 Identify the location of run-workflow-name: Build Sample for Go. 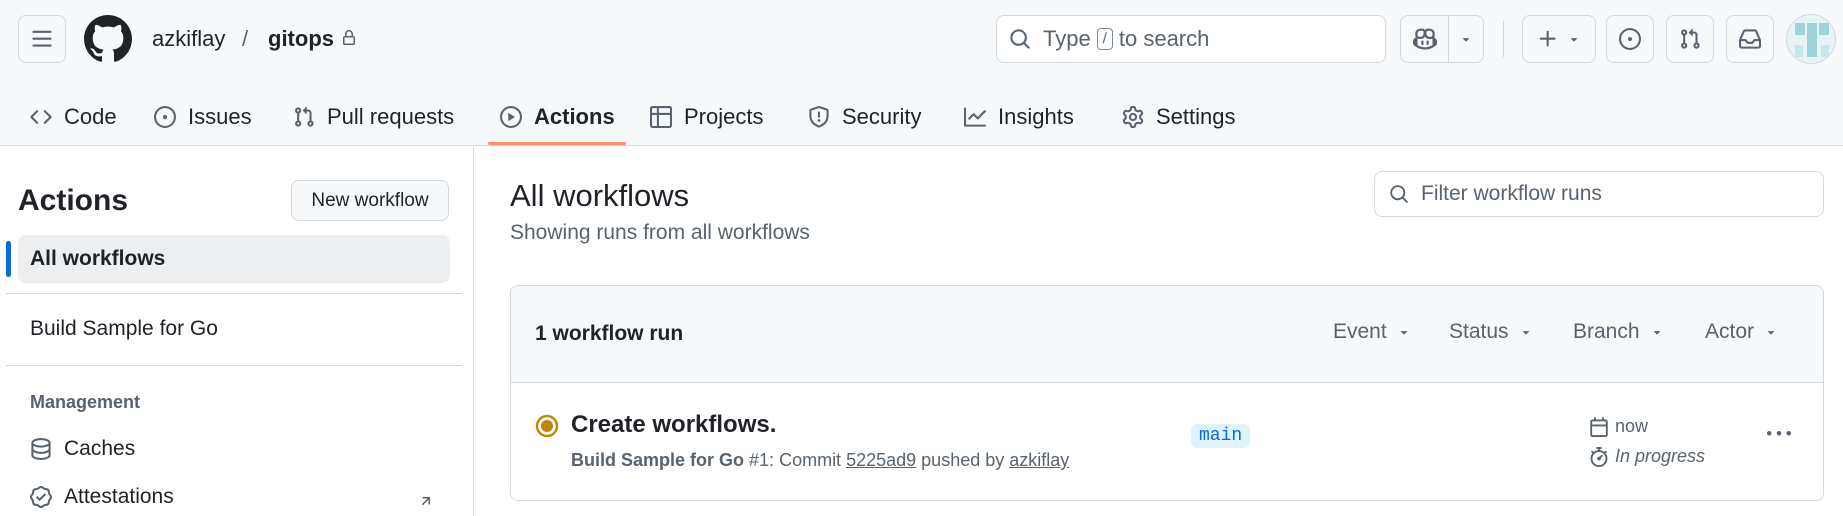
(658, 460).